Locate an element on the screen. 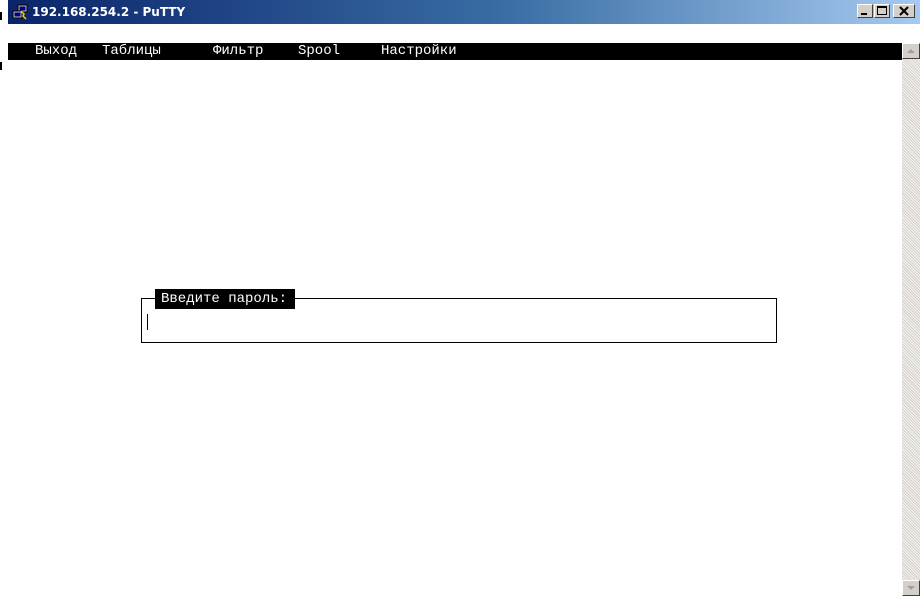  password-dialog: Введите пароль: is located at coordinates (459, 316).